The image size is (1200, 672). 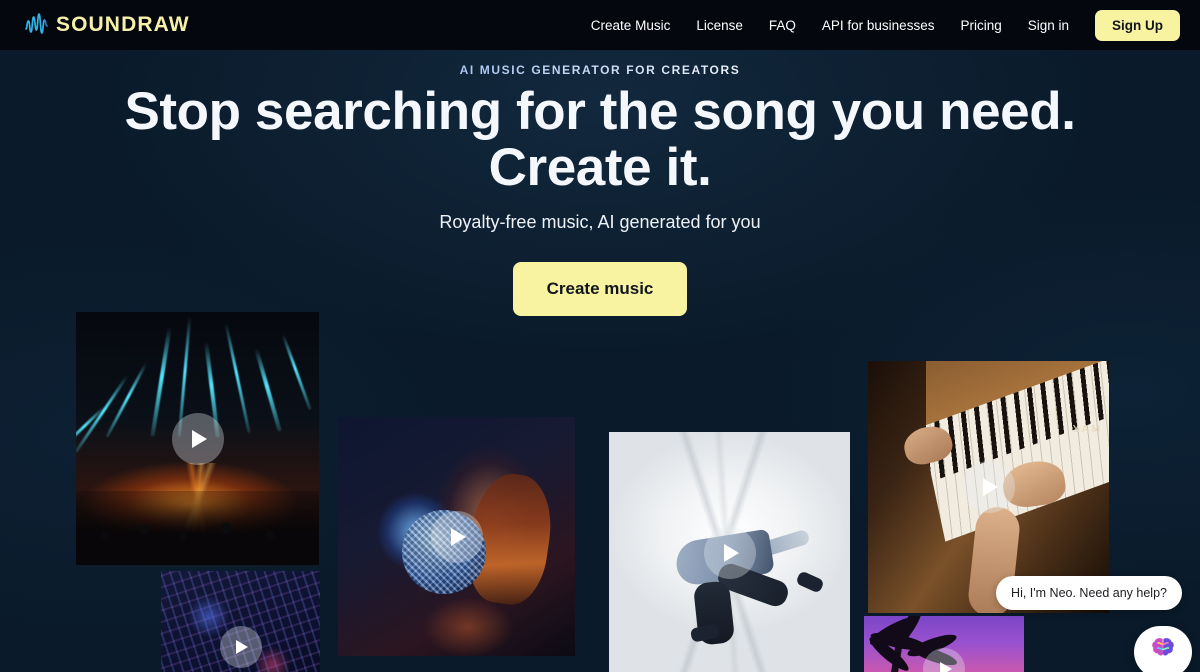 What do you see at coordinates (1089, 593) in the screenshot?
I see `chat-message-bubble: Hi, I'm Neo. Need any help?` at bounding box center [1089, 593].